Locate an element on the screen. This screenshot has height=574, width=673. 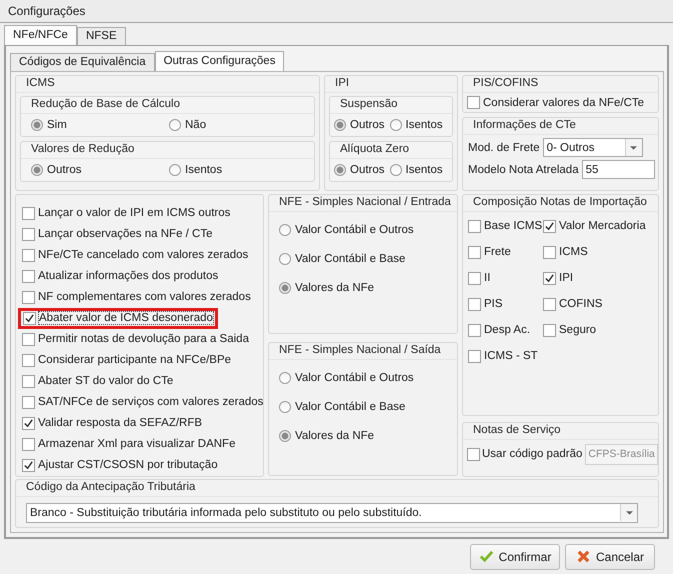
window-title: Configurações is located at coordinates (336, 11).